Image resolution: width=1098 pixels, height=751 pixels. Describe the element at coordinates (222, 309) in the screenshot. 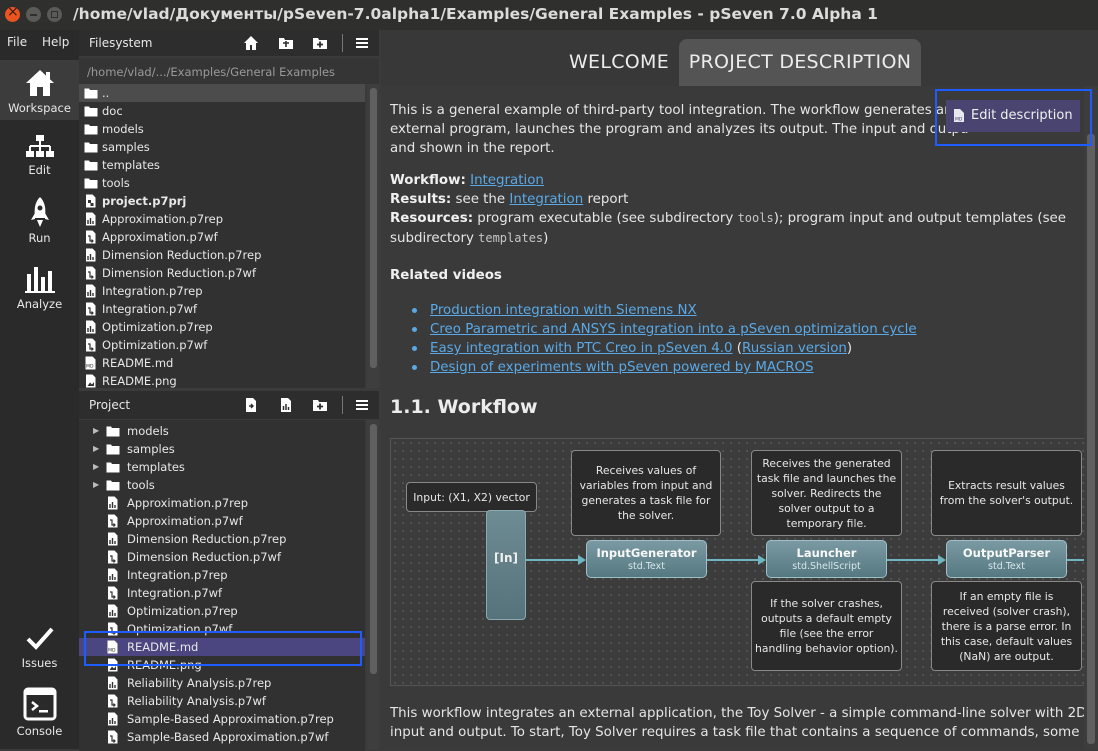

I see `filesystem-row: Integration.p7wf` at that location.